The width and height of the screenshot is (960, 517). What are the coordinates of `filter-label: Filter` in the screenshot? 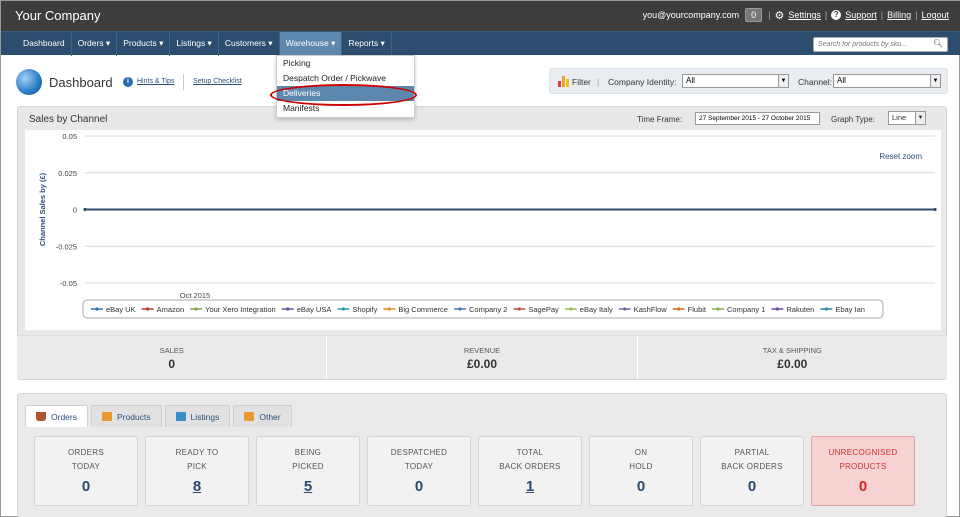 It's located at (581, 82).